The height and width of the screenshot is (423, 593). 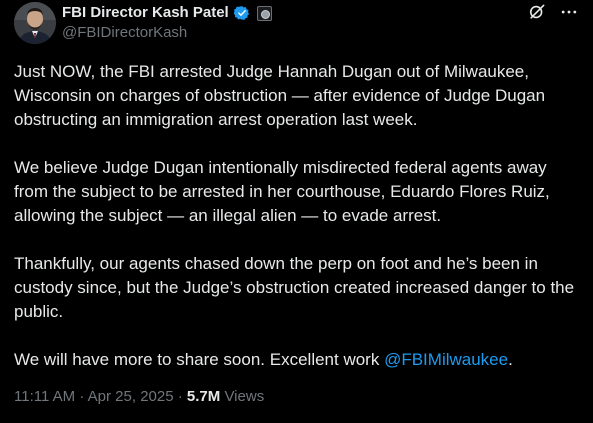 What do you see at coordinates (537, 12) in the screenshot?
I see `grok-icon` at bounding box center [537, 12].